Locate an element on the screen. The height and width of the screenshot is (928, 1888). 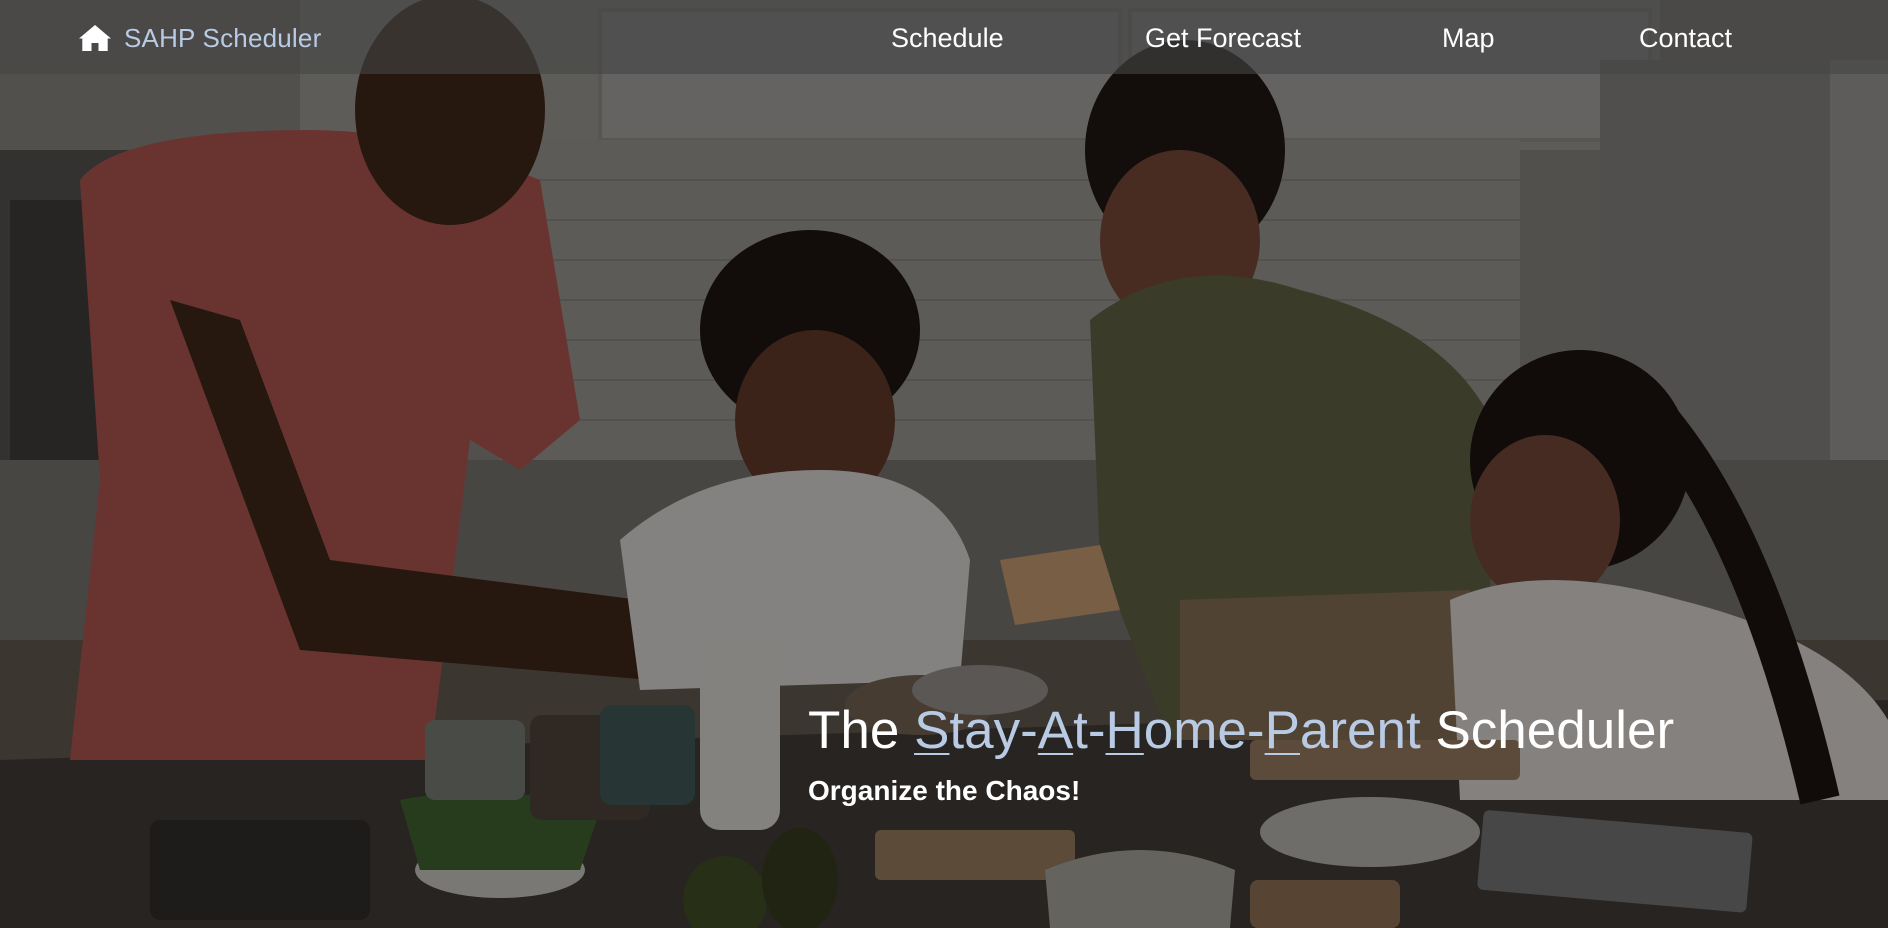
hero-title-accent-initial: P is located at coordinates (1282, 730).